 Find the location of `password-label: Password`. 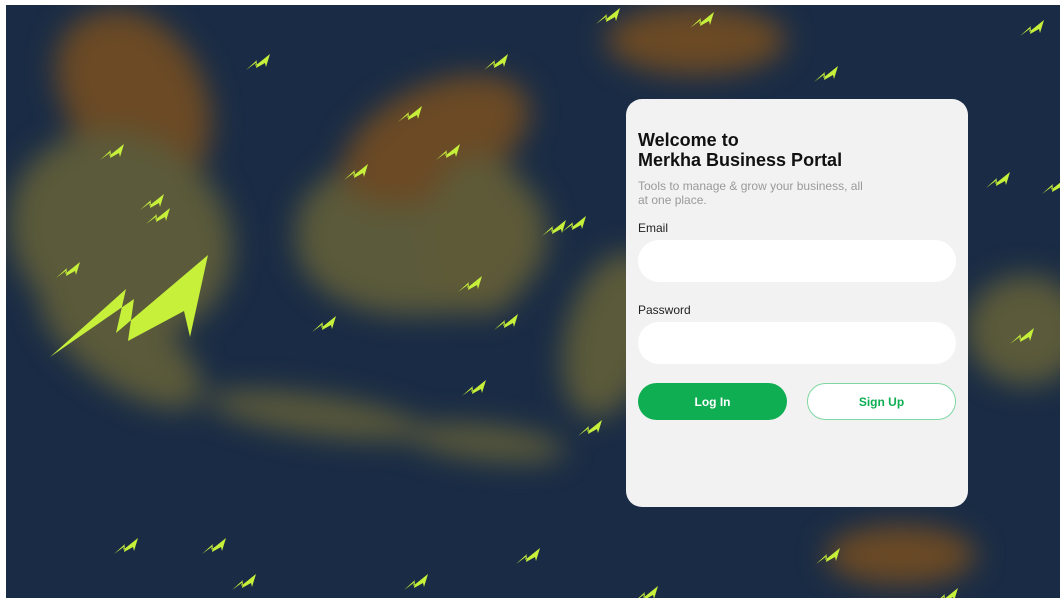

password-label: Password is located at coordinates (664, 310).